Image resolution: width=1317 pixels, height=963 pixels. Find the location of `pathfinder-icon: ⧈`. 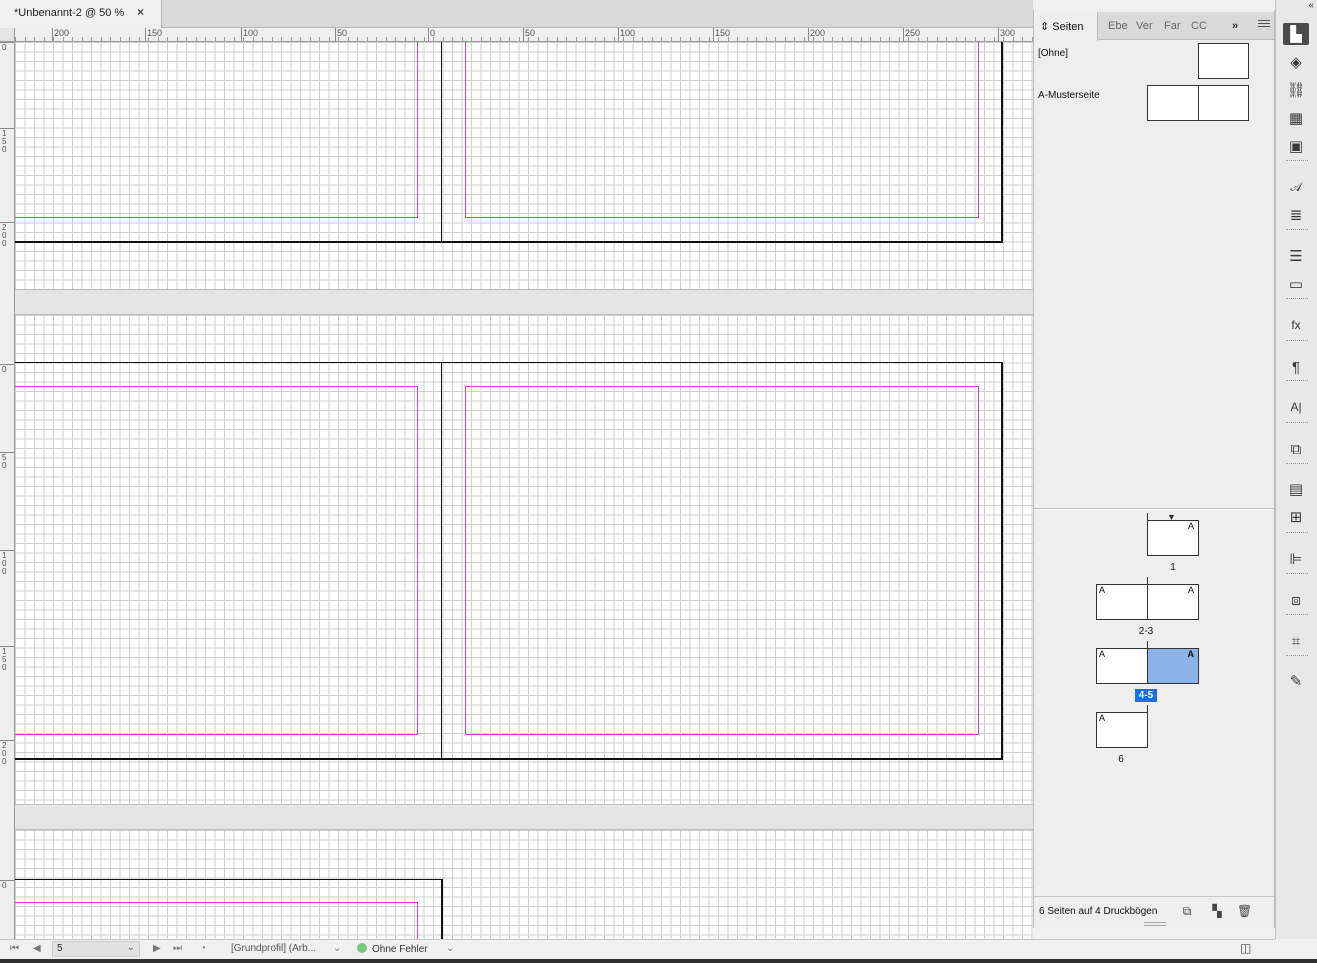

pathfinder-icon: ⧈ is located at coordinates (1296, 600).